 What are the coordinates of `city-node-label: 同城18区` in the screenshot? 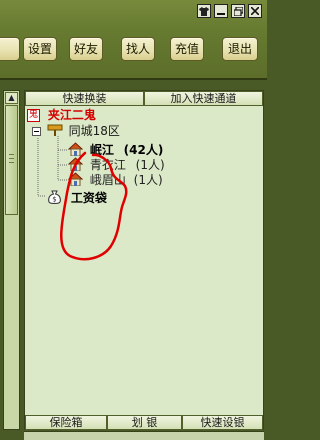 It's located at (94, 130).